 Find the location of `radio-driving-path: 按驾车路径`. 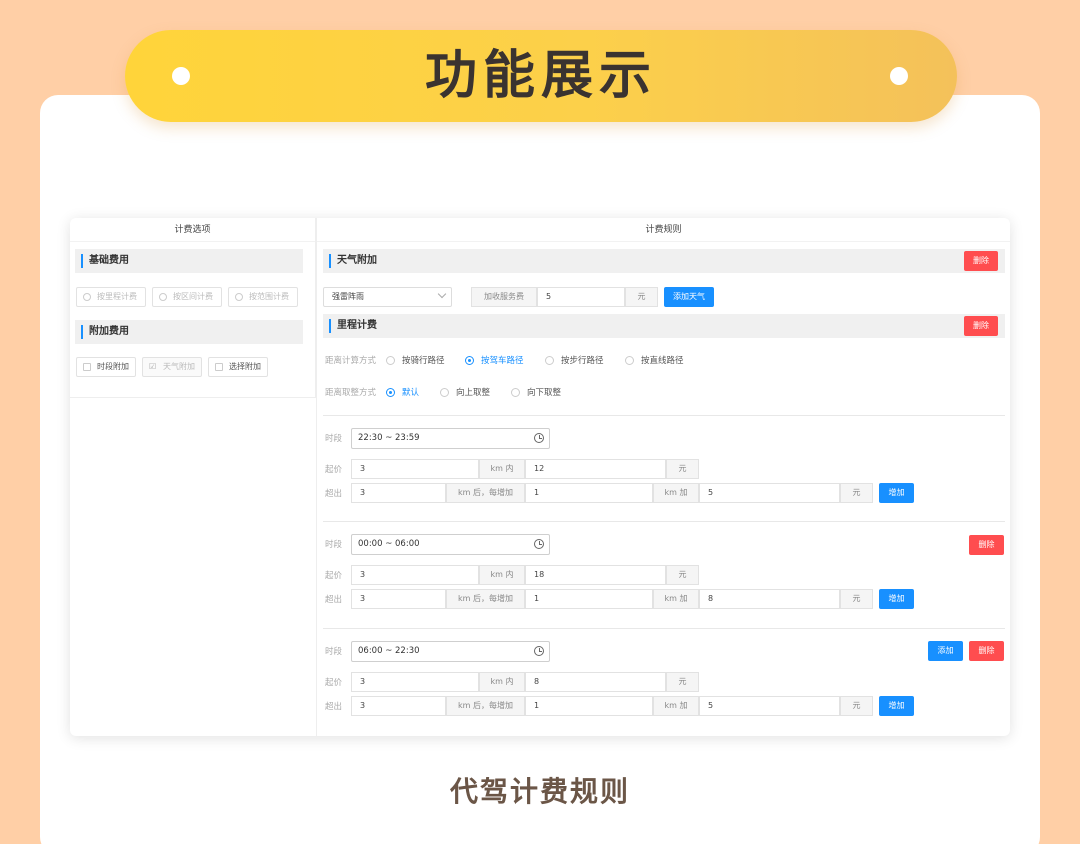

radio-driving-path: 按驾车路径 is located at coordinates (494, 361).